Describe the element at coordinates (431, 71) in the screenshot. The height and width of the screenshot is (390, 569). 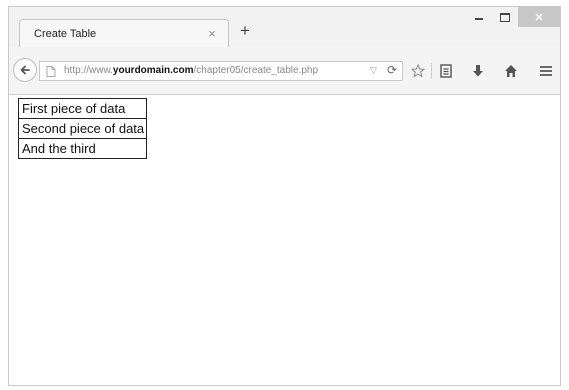
I see `toolbar-divider` at that location.